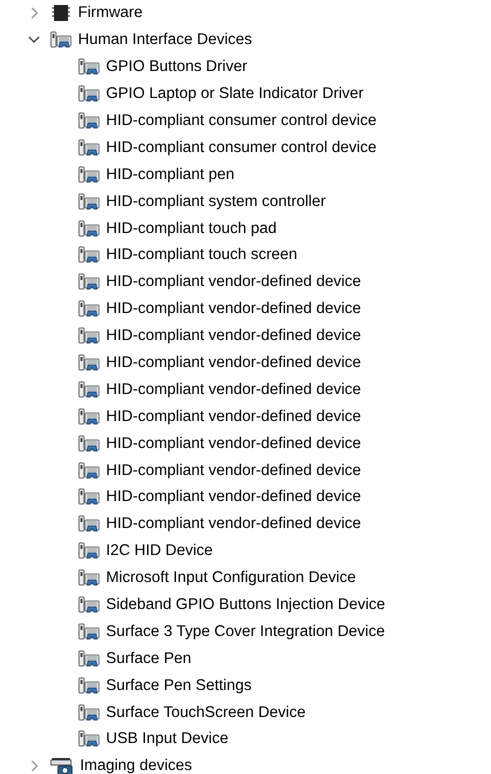 This screenshot has height=774, width=491. Describe the element at coordinates (177, 67) in the screenshot. I see `device-label: GPIO Buttons Driver` at that location.